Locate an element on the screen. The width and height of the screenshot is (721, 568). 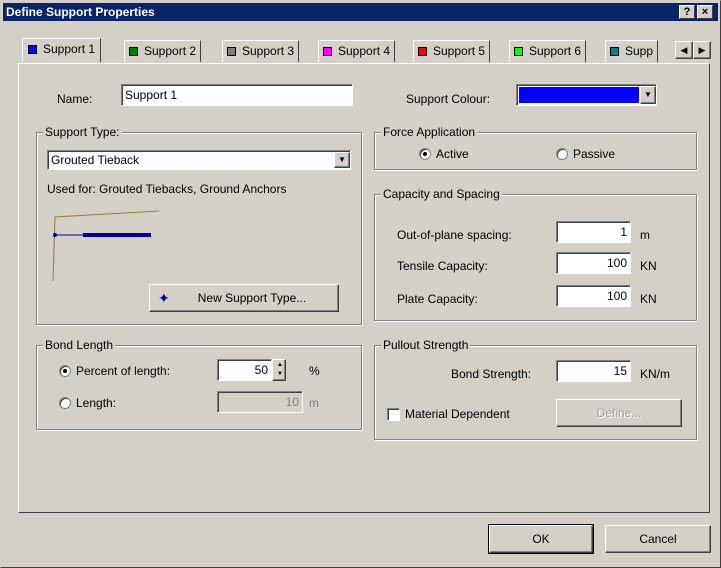
tab-support-4: Support 4 is located at coordinates (357, 51).